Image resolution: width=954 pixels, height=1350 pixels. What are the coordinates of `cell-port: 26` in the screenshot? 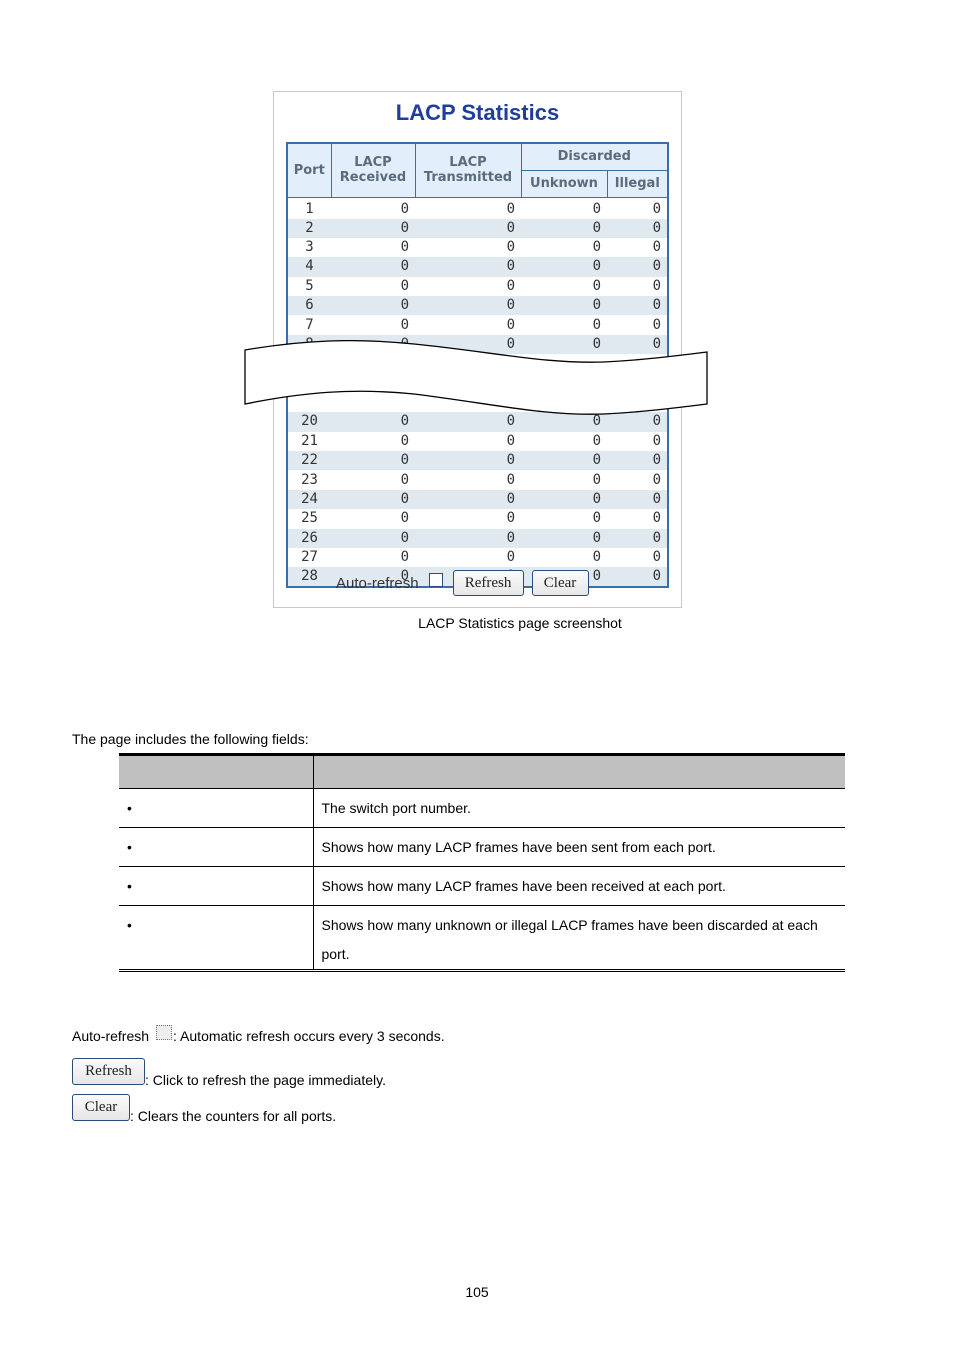 It's located at (309, 538).